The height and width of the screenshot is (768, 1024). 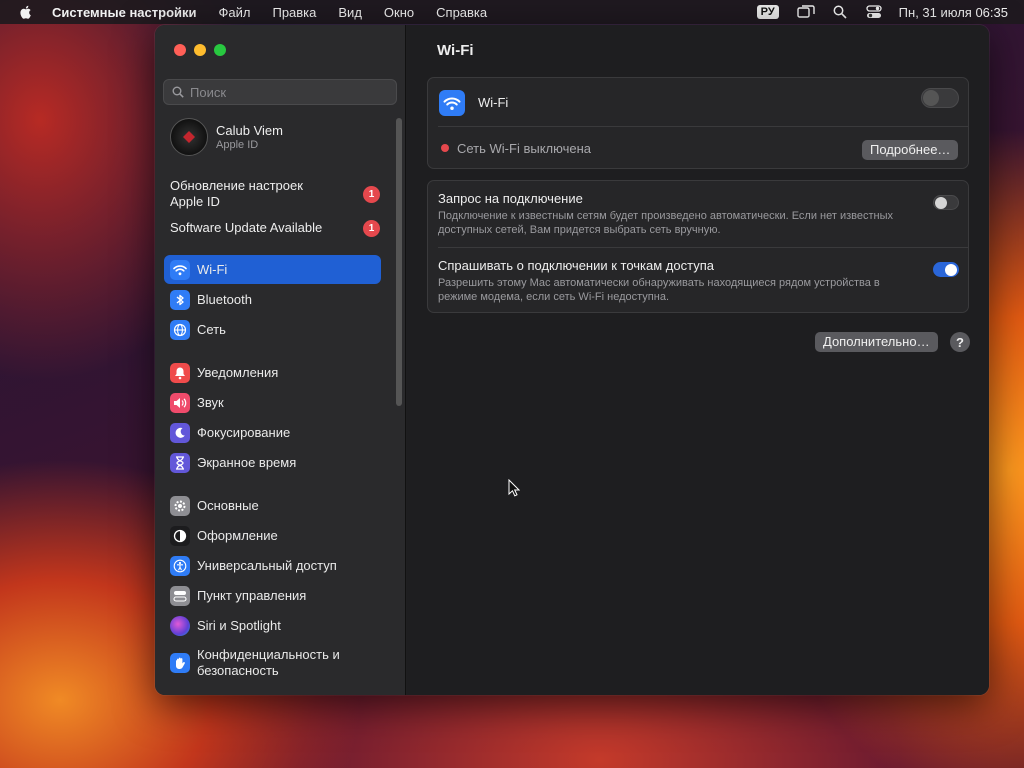 What do you see at coordinates (237, 145) in the screenshot?
I see `profile-subtitle: Apple ID` at bounding box center [237, 145].